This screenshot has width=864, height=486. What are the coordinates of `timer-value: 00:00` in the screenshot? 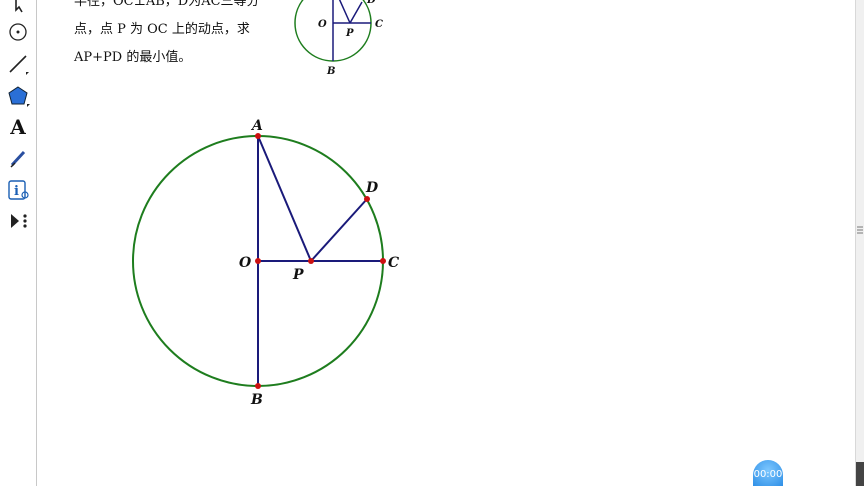 It's located at (768, 474).